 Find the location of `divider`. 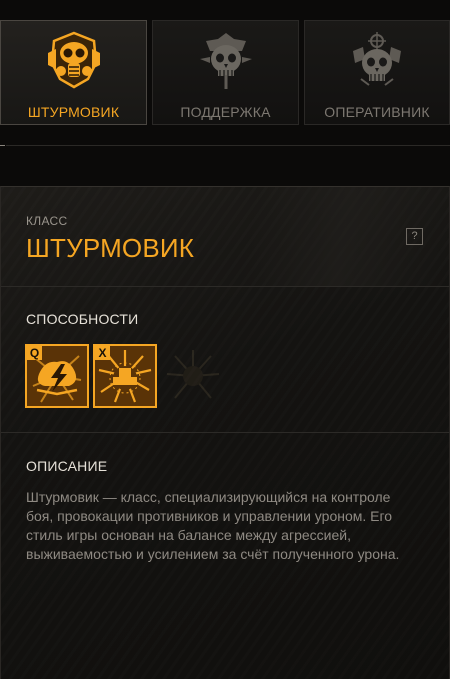

divider is located at coordinates (228, 145).